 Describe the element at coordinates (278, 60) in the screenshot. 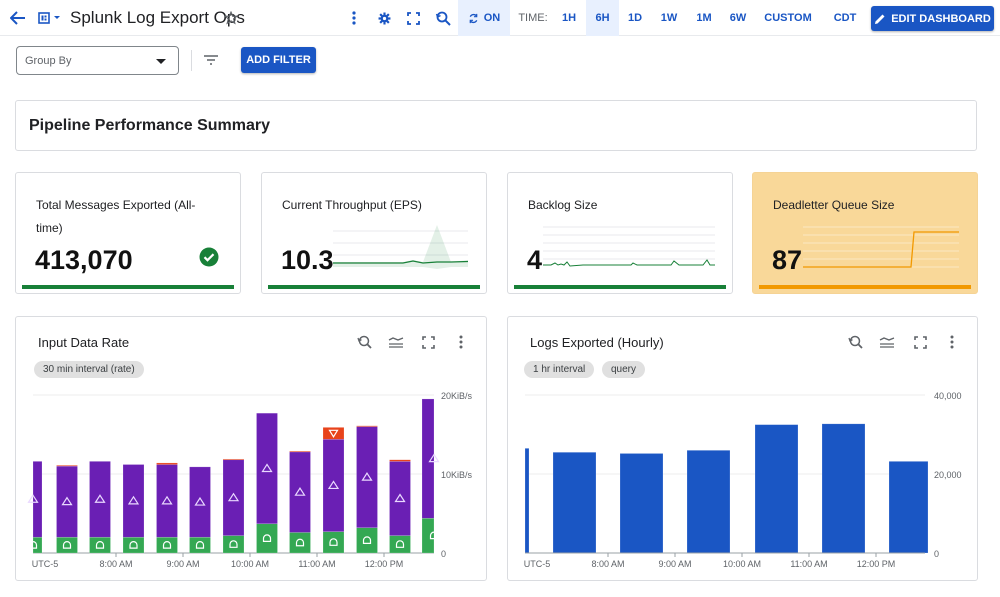

I see `add-filter-button: ADD FILTER` at that location.